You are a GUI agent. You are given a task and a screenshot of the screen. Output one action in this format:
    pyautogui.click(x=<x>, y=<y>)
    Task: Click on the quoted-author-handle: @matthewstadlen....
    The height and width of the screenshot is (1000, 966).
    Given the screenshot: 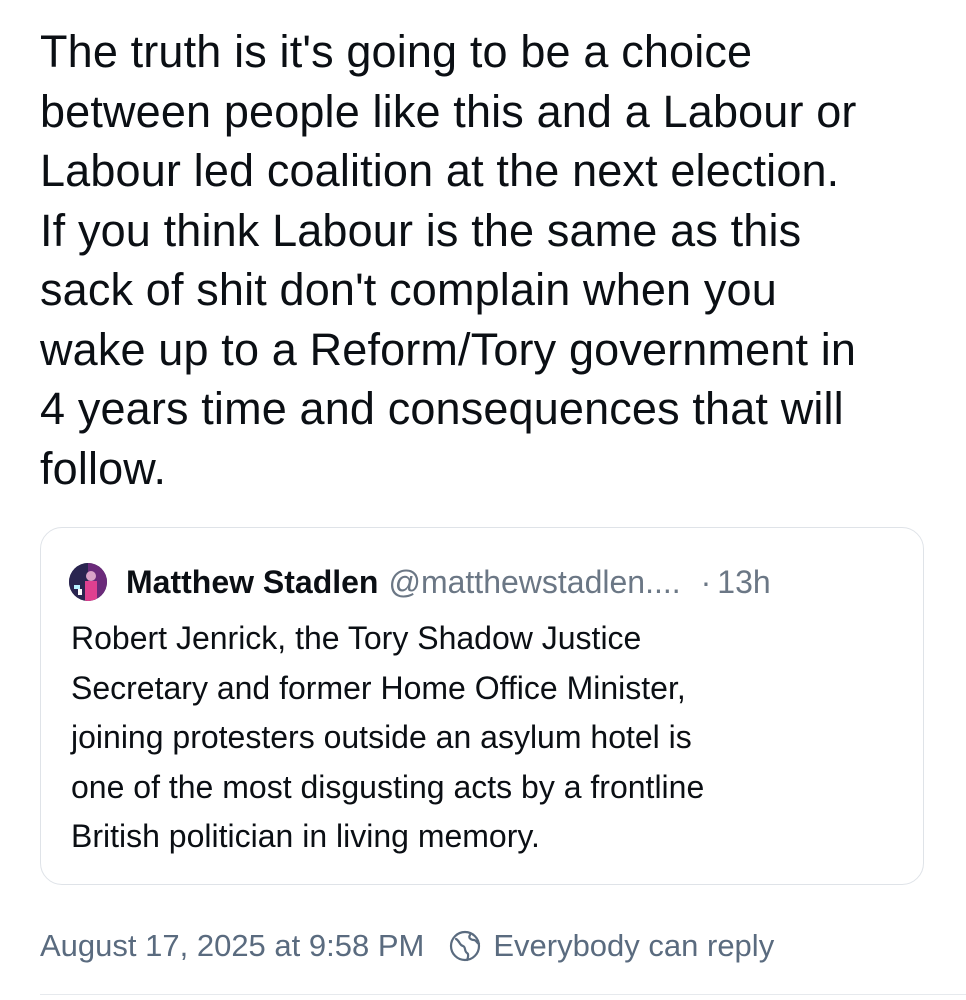 What is the action you would take?
    pyautogui.click(x=534, y=582)
    